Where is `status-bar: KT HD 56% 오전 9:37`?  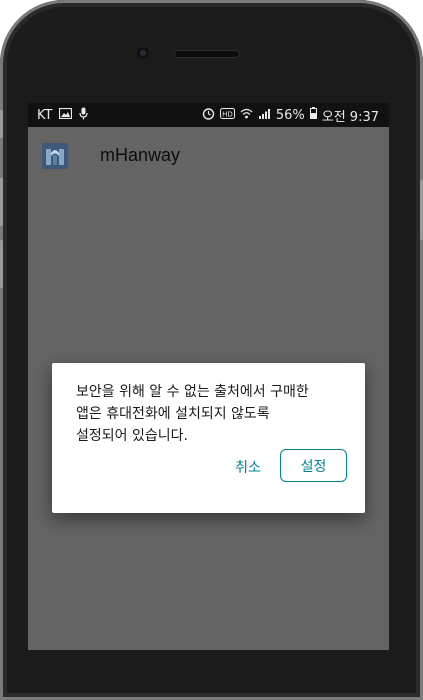 status-bar: KT HD 56% 오전 9:37 is located at coordinates (208, 115).